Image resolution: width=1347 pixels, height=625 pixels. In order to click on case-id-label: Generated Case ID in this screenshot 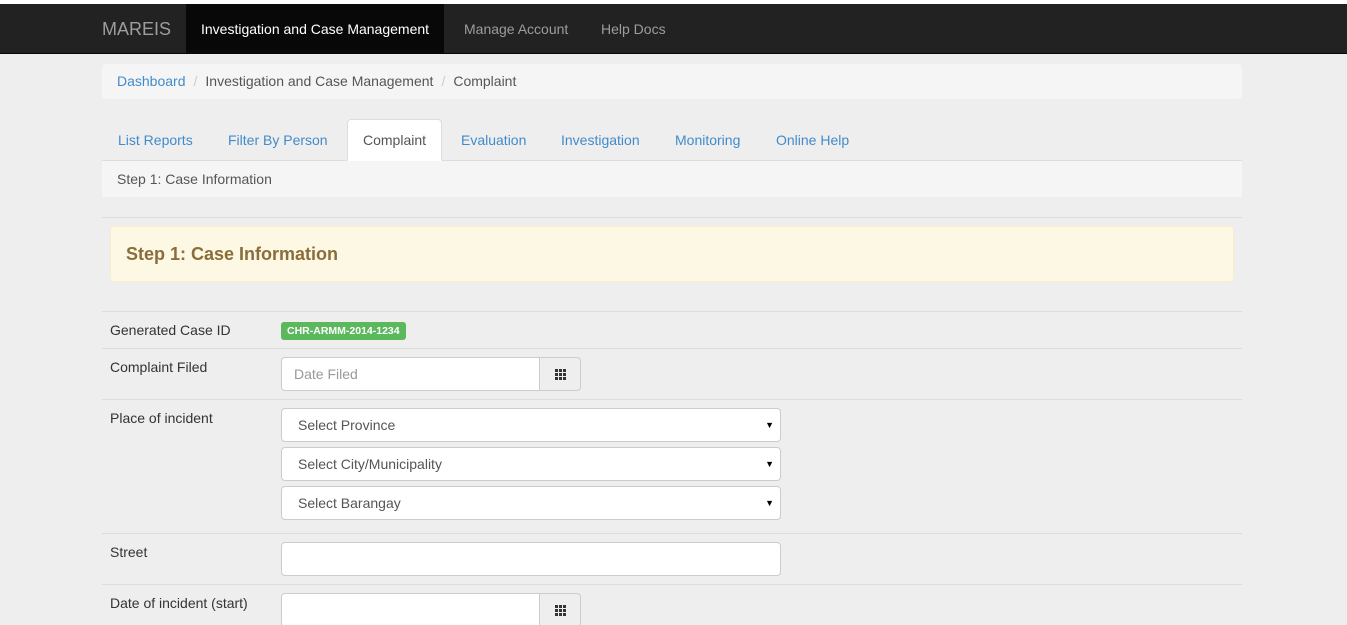, I will do `click(170, 330)`.